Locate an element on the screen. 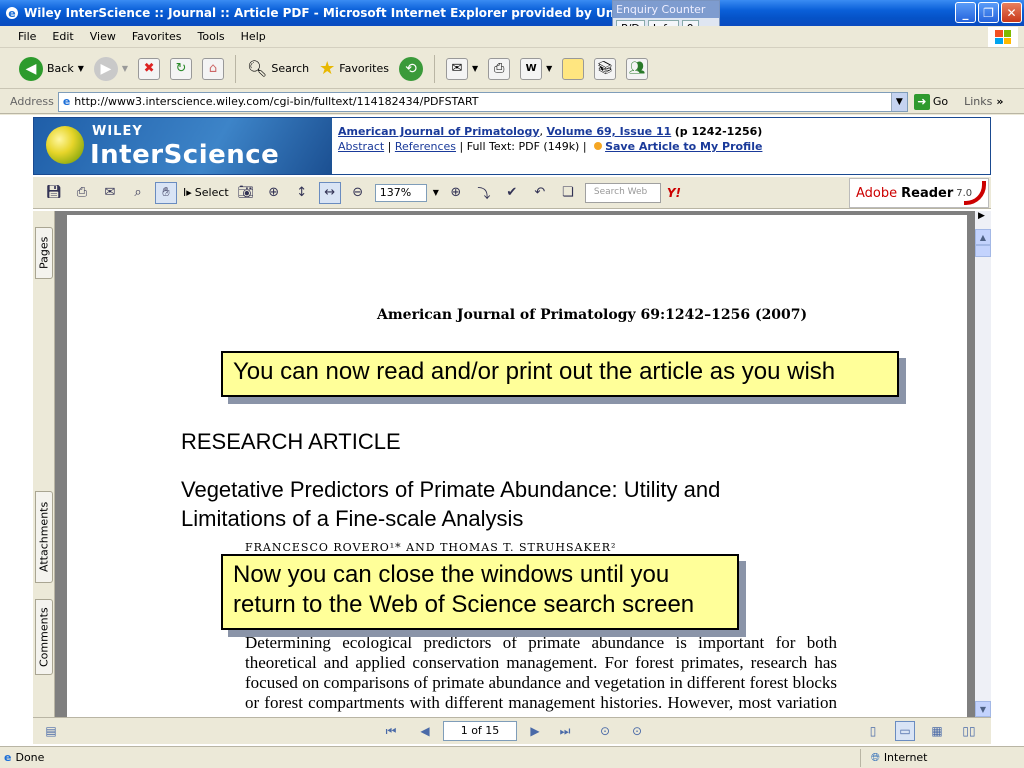 Image resolution: width=1024 pixels, height=768 pixels. research-button: 📚︎ is located at coordinates (605, 69).